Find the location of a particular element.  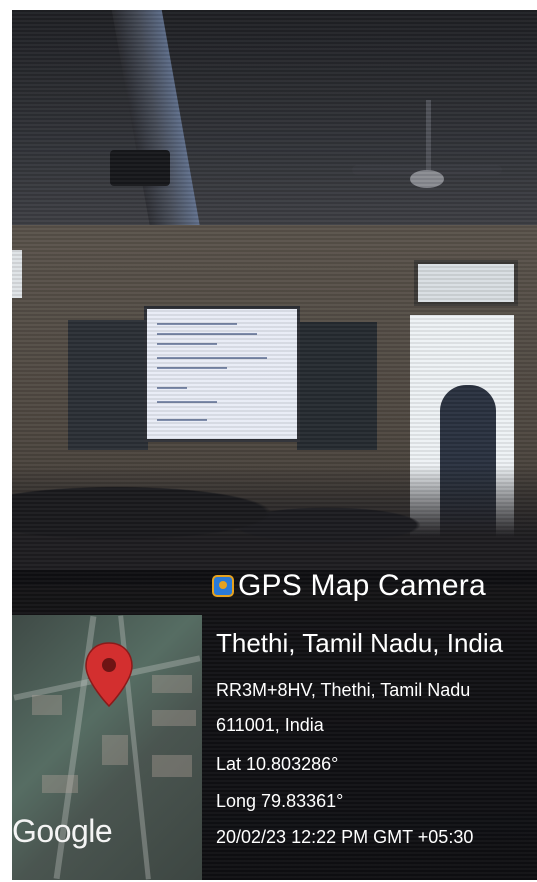

timestamp-label: 20/02/23 12:22 PM GMT +05:30 is located at coordinates (345, 837).